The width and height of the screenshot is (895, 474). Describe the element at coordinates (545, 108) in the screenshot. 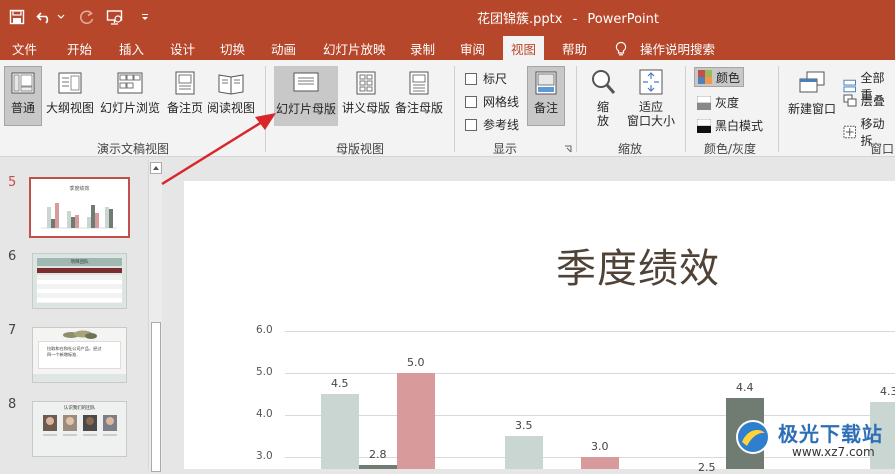

I see `notes-toggle-label: 备注` at that location.